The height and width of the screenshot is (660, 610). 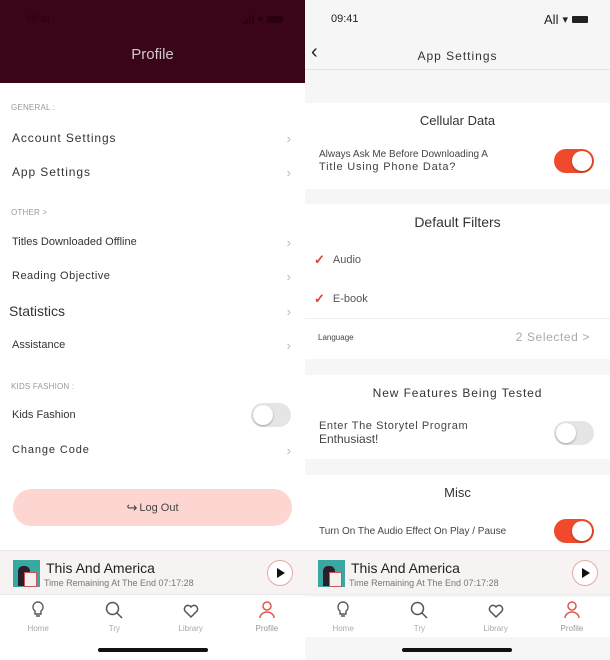 What do you see at coordinates (388, 167) in the screenshot?
I see `option-label-2: Title Using Phone Data?` at bounding box center [388, 167].